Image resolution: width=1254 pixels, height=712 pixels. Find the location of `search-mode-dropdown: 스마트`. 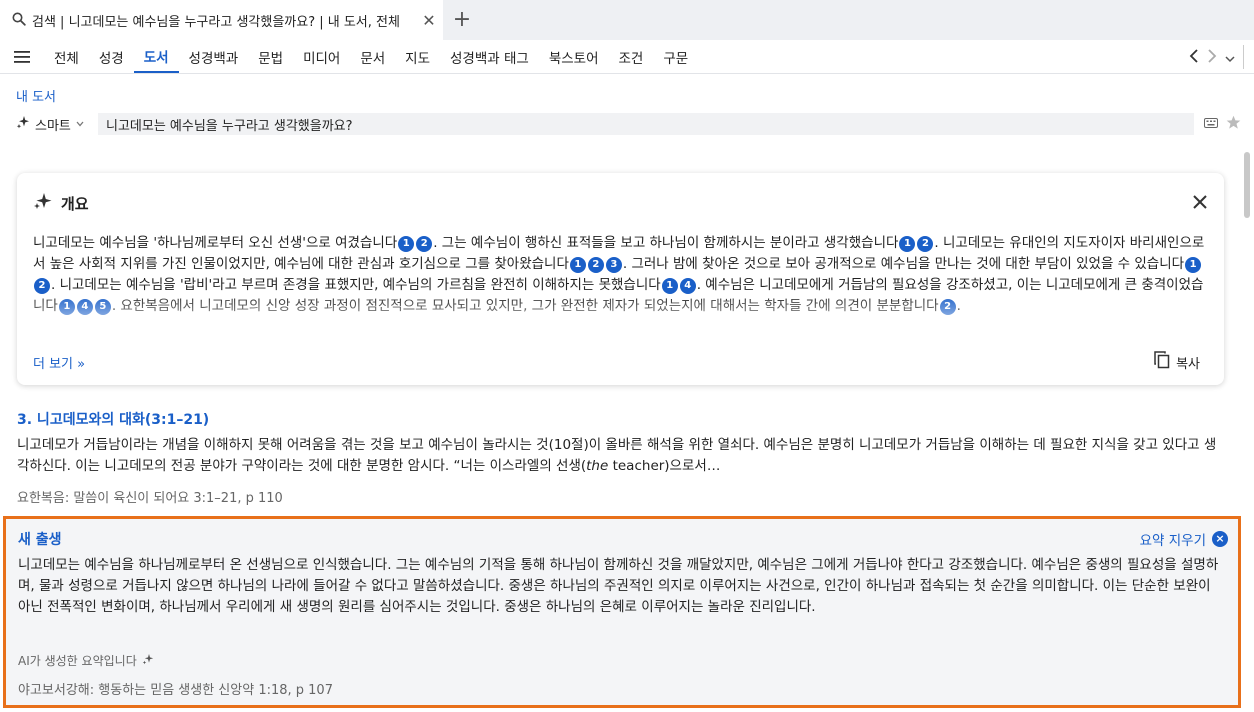

search-mode-dropdown: 스마트 is located at coordinates (54, 124).